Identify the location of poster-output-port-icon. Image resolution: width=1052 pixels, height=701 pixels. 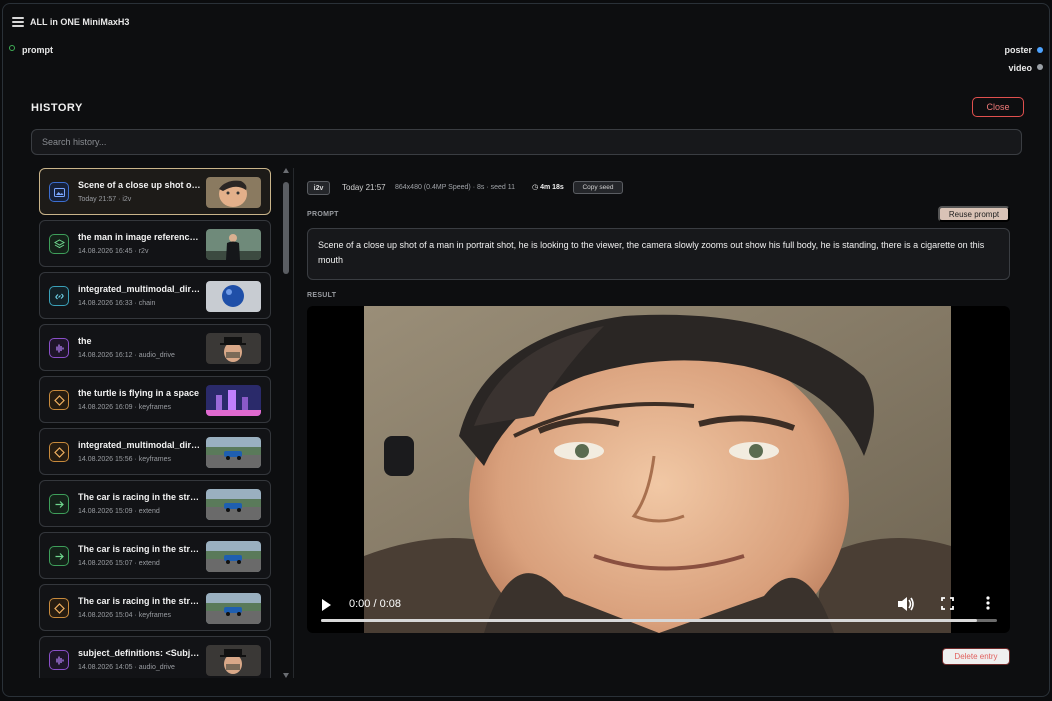
(1040, 50).